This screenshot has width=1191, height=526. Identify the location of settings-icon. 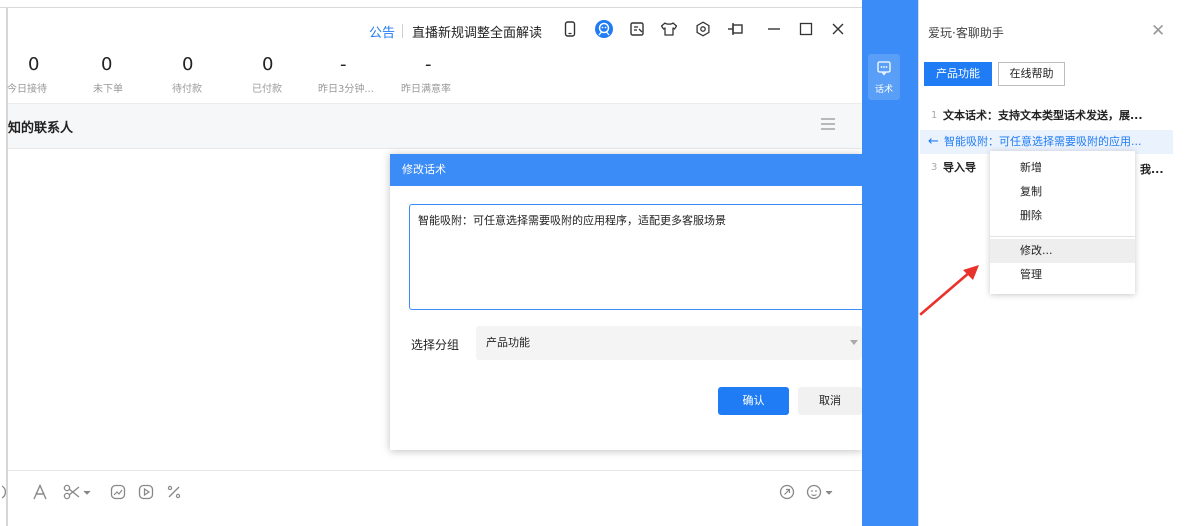
(703, 29).